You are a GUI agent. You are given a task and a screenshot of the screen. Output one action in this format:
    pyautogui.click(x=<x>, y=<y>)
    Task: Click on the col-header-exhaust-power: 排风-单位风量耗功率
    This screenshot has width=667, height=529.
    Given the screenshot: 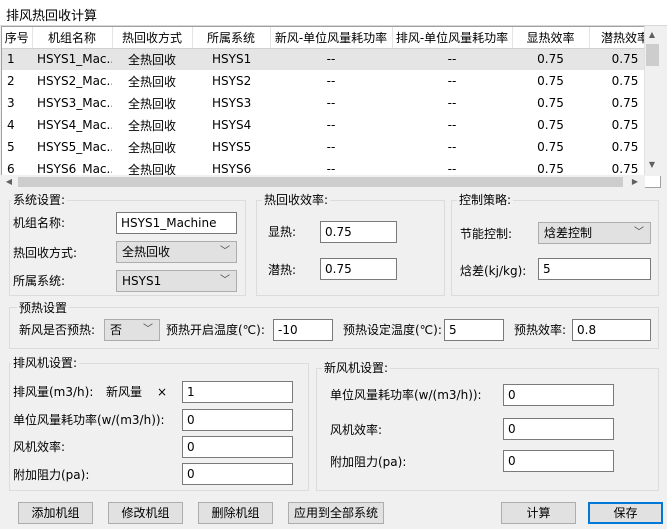 What is the action you would take?
    pyautogui.click(x=452, y=38)
    